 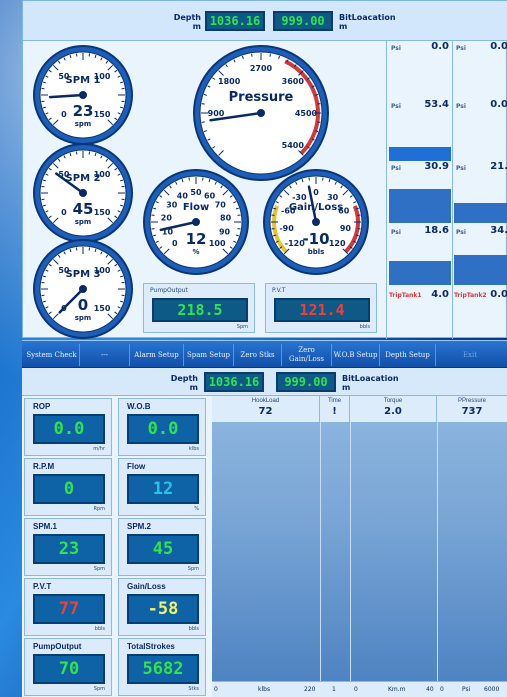 What do you see at coordinates (169, 290) in the screenshot?
I see `pump-output-label: PumpOutput` at bounding box center [169, 290].